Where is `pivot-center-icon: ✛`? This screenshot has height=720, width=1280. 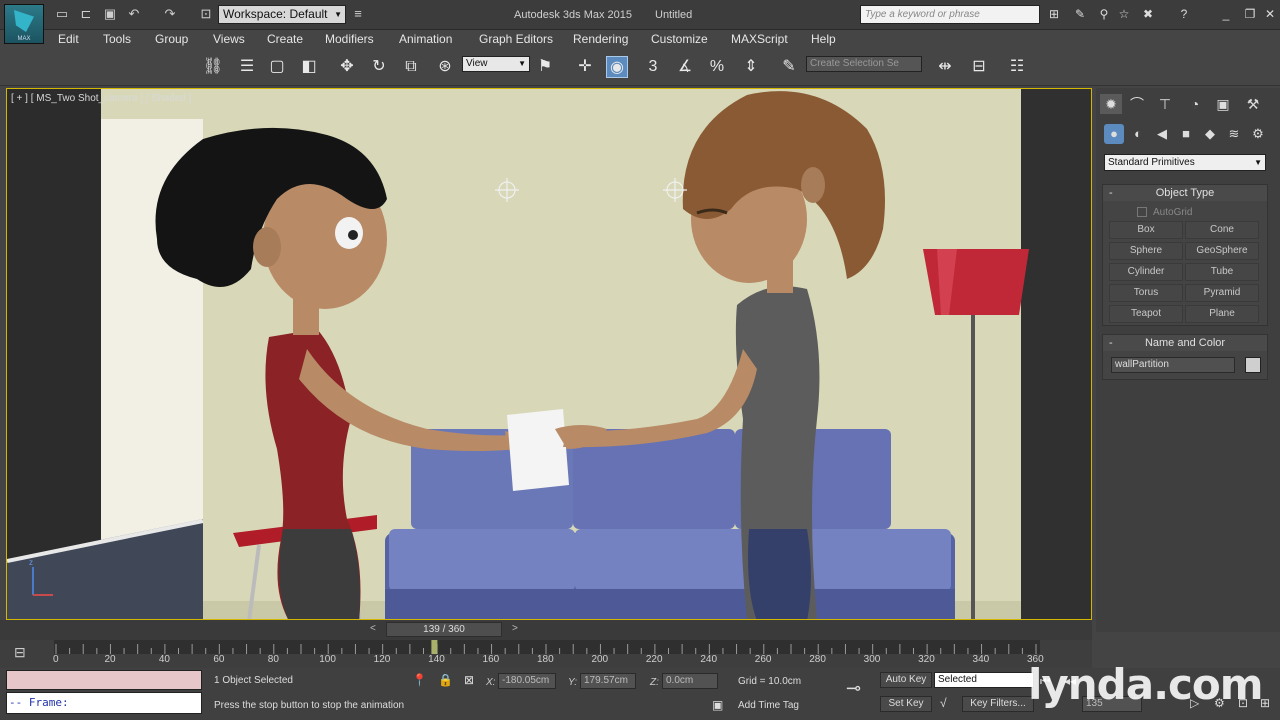
pivot-center-icon: ✛ is located at coordinates (585, 67).